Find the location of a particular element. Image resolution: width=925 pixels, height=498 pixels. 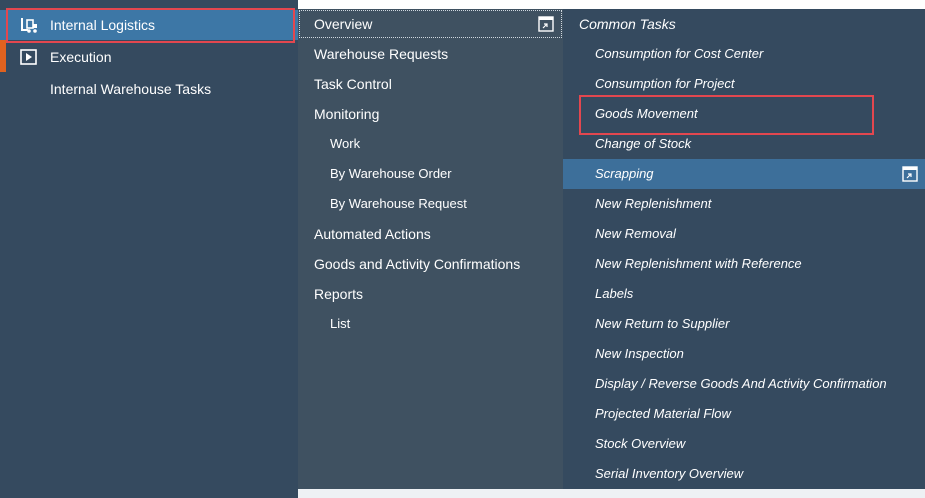

menu-item-by-warehouse-order: By Warehouse Order is located at coordinates (391, 174).